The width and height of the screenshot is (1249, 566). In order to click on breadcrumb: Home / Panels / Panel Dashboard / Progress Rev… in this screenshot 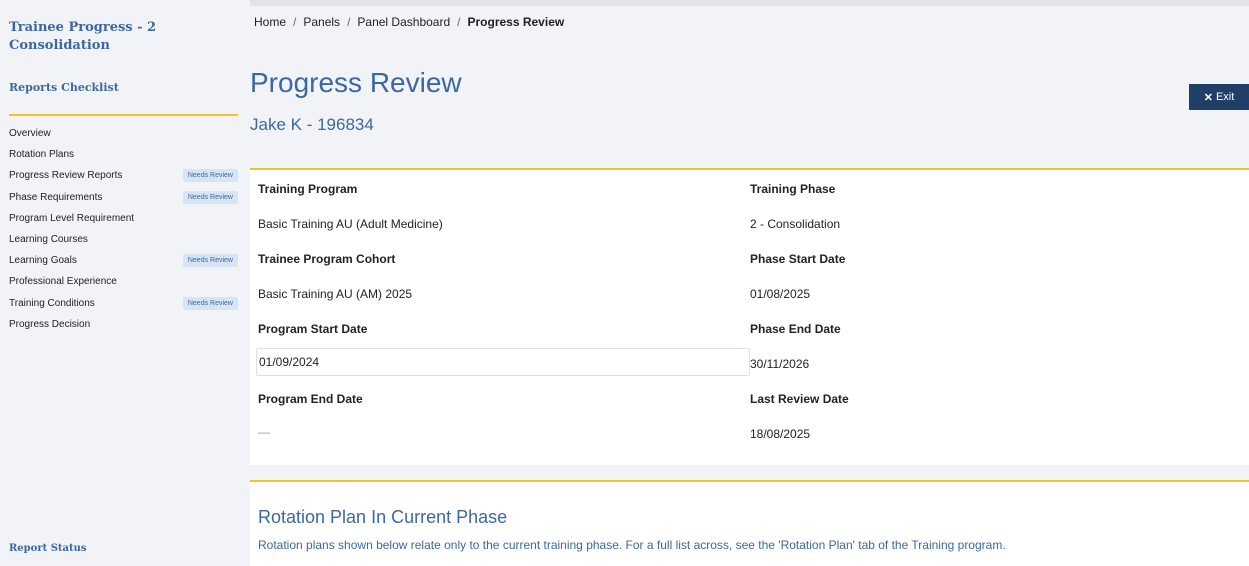, I will do `click(409, 22)`.